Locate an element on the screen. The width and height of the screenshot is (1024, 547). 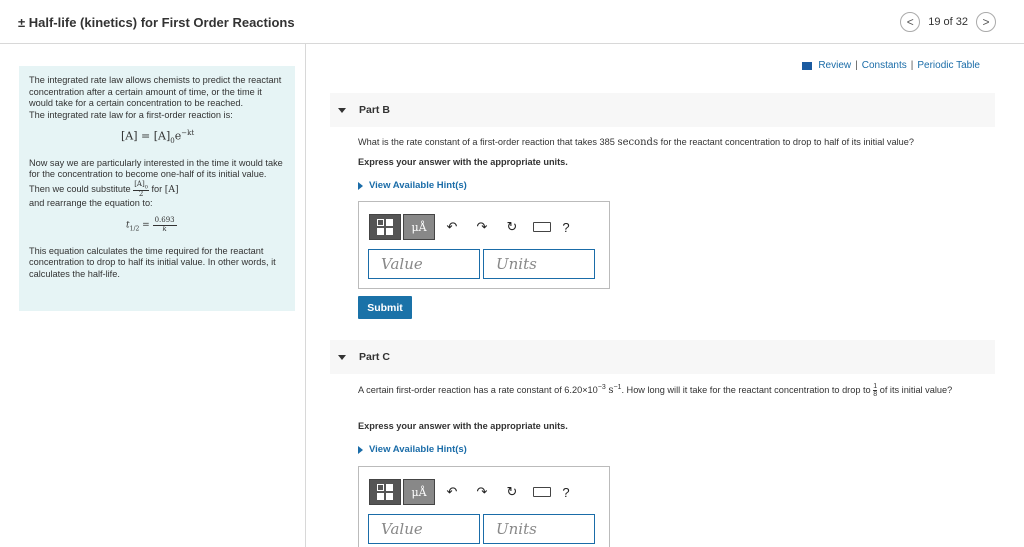
part-b-label: Part B is located at coordinates (374, 110).